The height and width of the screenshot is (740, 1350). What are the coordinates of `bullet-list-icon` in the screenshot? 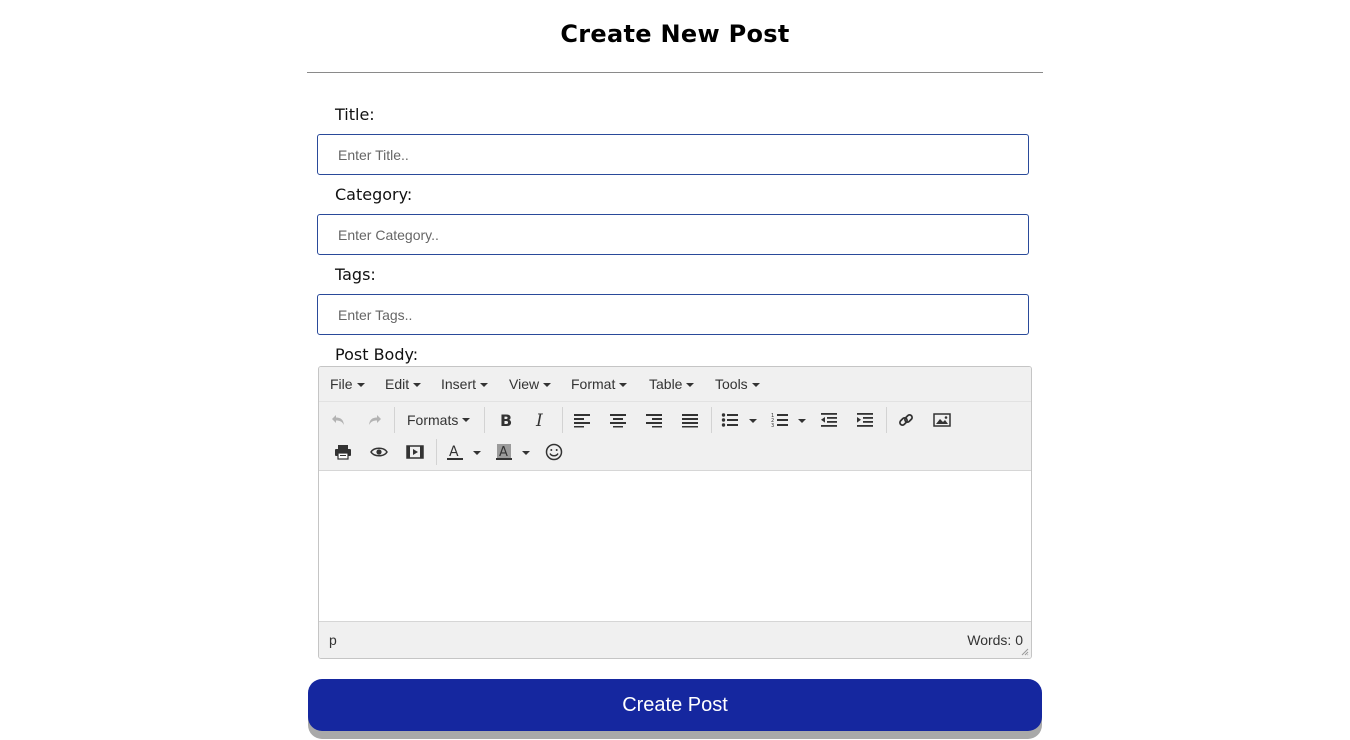 It's located at (729, 420).